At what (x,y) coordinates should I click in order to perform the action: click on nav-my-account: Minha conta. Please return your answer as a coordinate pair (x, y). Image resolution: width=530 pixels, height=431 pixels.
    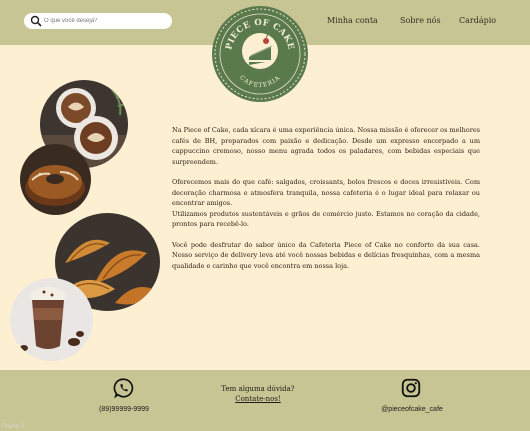
    Looking at the image, I should click on (352, 20).